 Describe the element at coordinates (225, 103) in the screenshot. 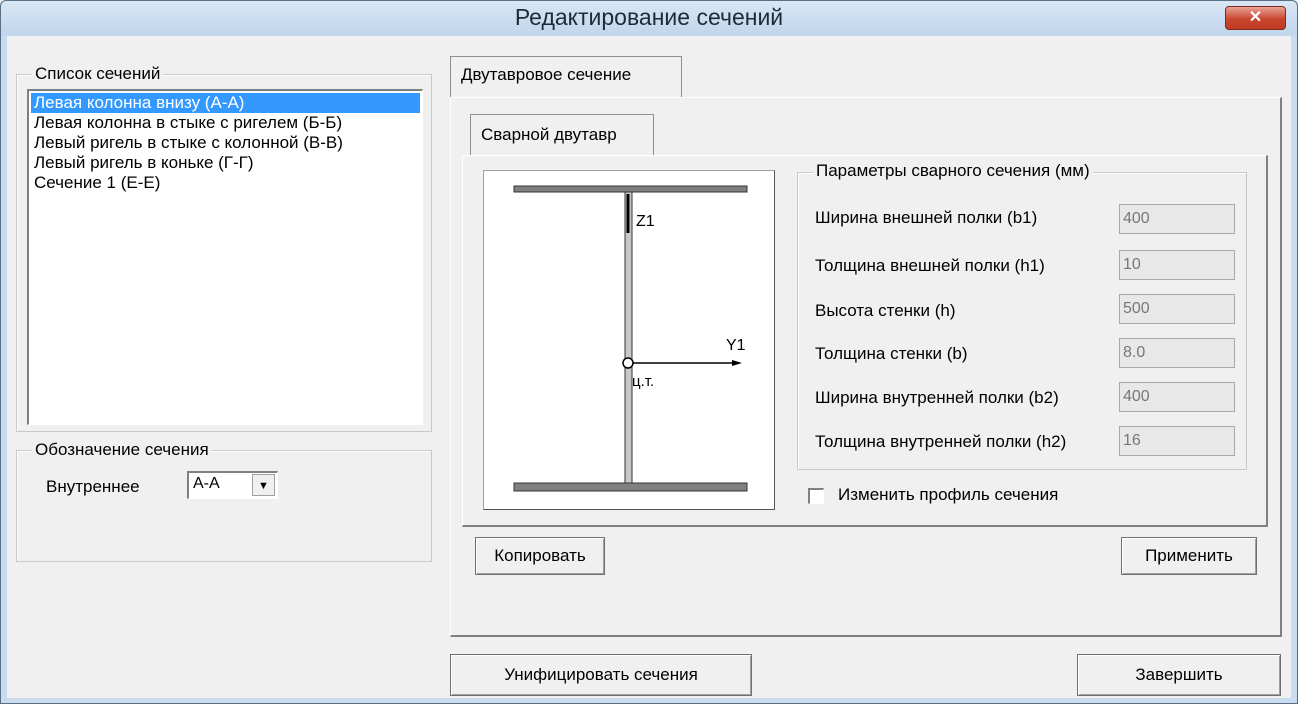

I see `list-item: Левая колонна внизу (А-А)` at that location.